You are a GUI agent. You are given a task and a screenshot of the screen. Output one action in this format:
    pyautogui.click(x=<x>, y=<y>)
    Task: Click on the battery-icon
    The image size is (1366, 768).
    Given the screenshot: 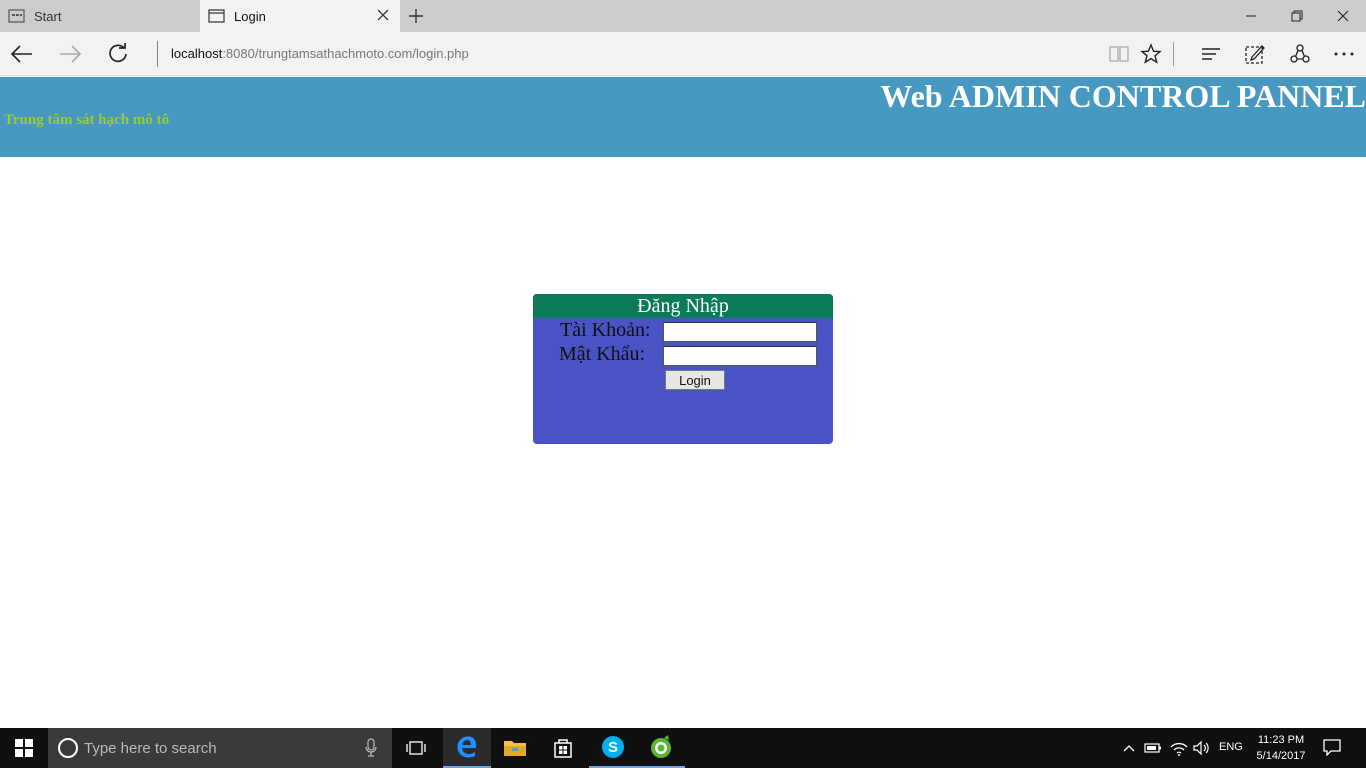 What is the action you would take?
    pyautogui.click(x=1153, y=748)
    